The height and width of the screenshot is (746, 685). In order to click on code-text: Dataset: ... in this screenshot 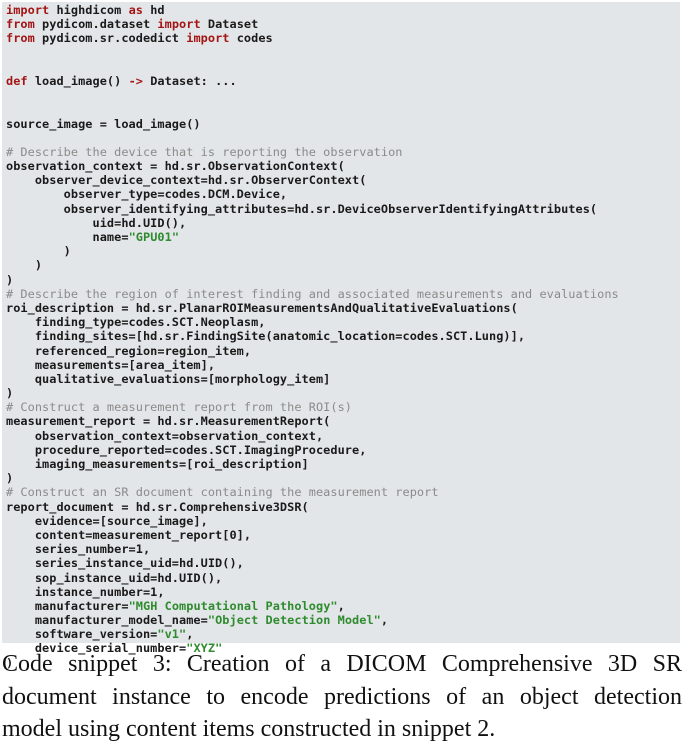, I will do `click(190, 80)`.